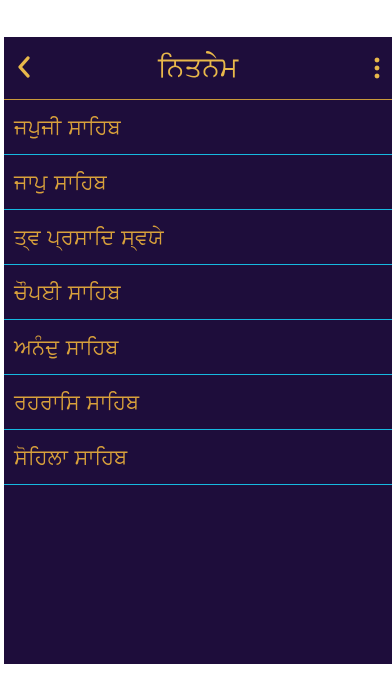 Image resolution: width=392 pixels, height=696 pixels. Describe the element at coordinates (66, 347) in the screenshot. I see `list-item-label: ਅਨੰਦੁ ਸਾਹਿਬ` at that location.